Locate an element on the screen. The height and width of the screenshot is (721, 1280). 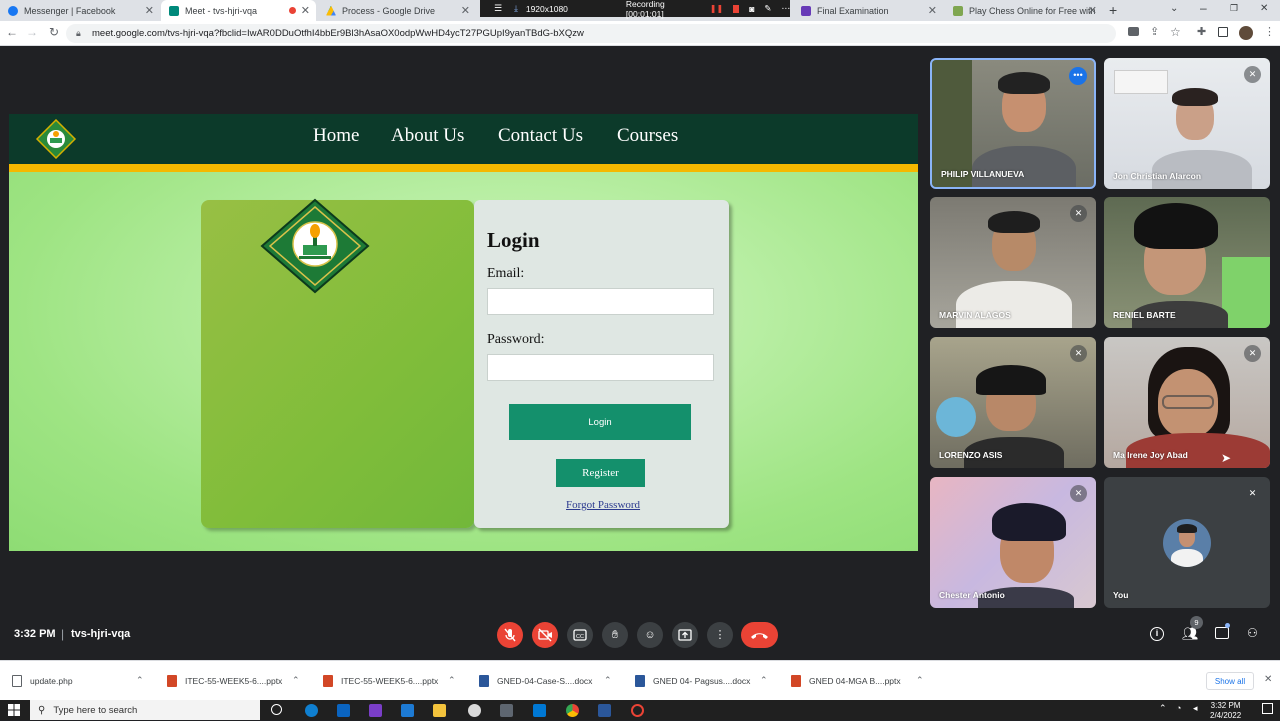
window-close-icon: ✕ is located at coordinates (1264, 8).